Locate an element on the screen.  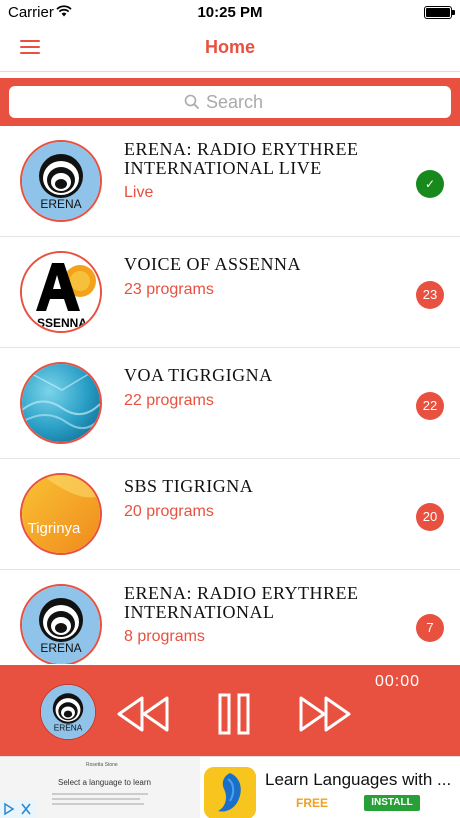
search-field is located at coordinates (230, 102).